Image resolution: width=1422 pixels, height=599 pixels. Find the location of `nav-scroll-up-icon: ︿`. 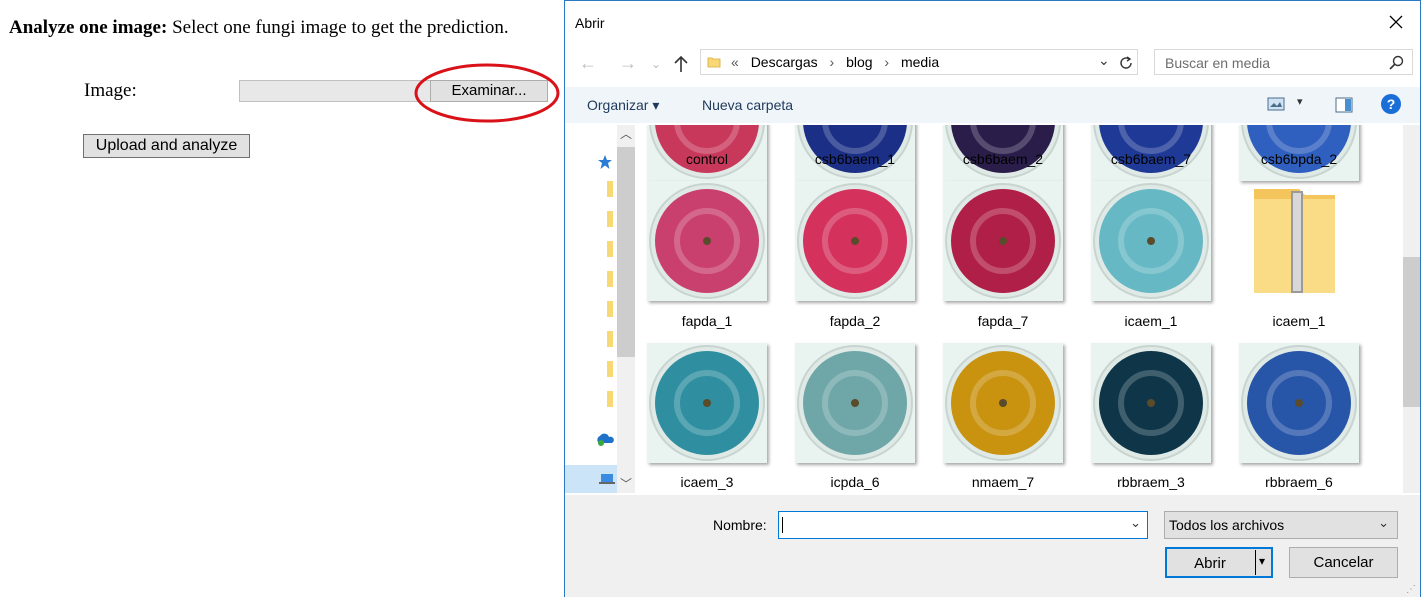

nav-scroll-up-icon: ︿ is located at coordinates (626, 133).